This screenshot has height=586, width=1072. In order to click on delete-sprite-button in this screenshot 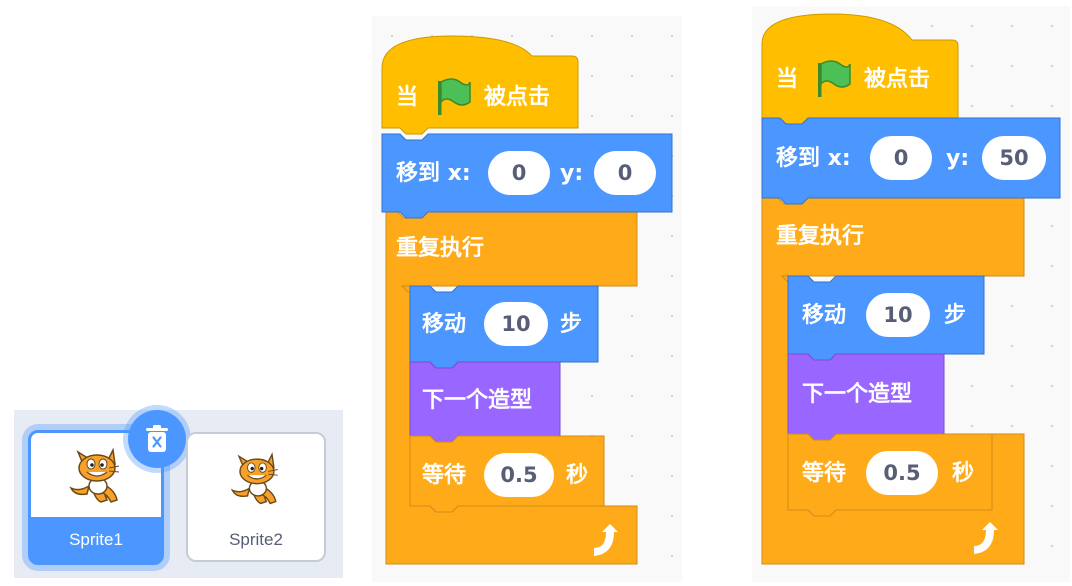, I will do `click(157, 439)`.